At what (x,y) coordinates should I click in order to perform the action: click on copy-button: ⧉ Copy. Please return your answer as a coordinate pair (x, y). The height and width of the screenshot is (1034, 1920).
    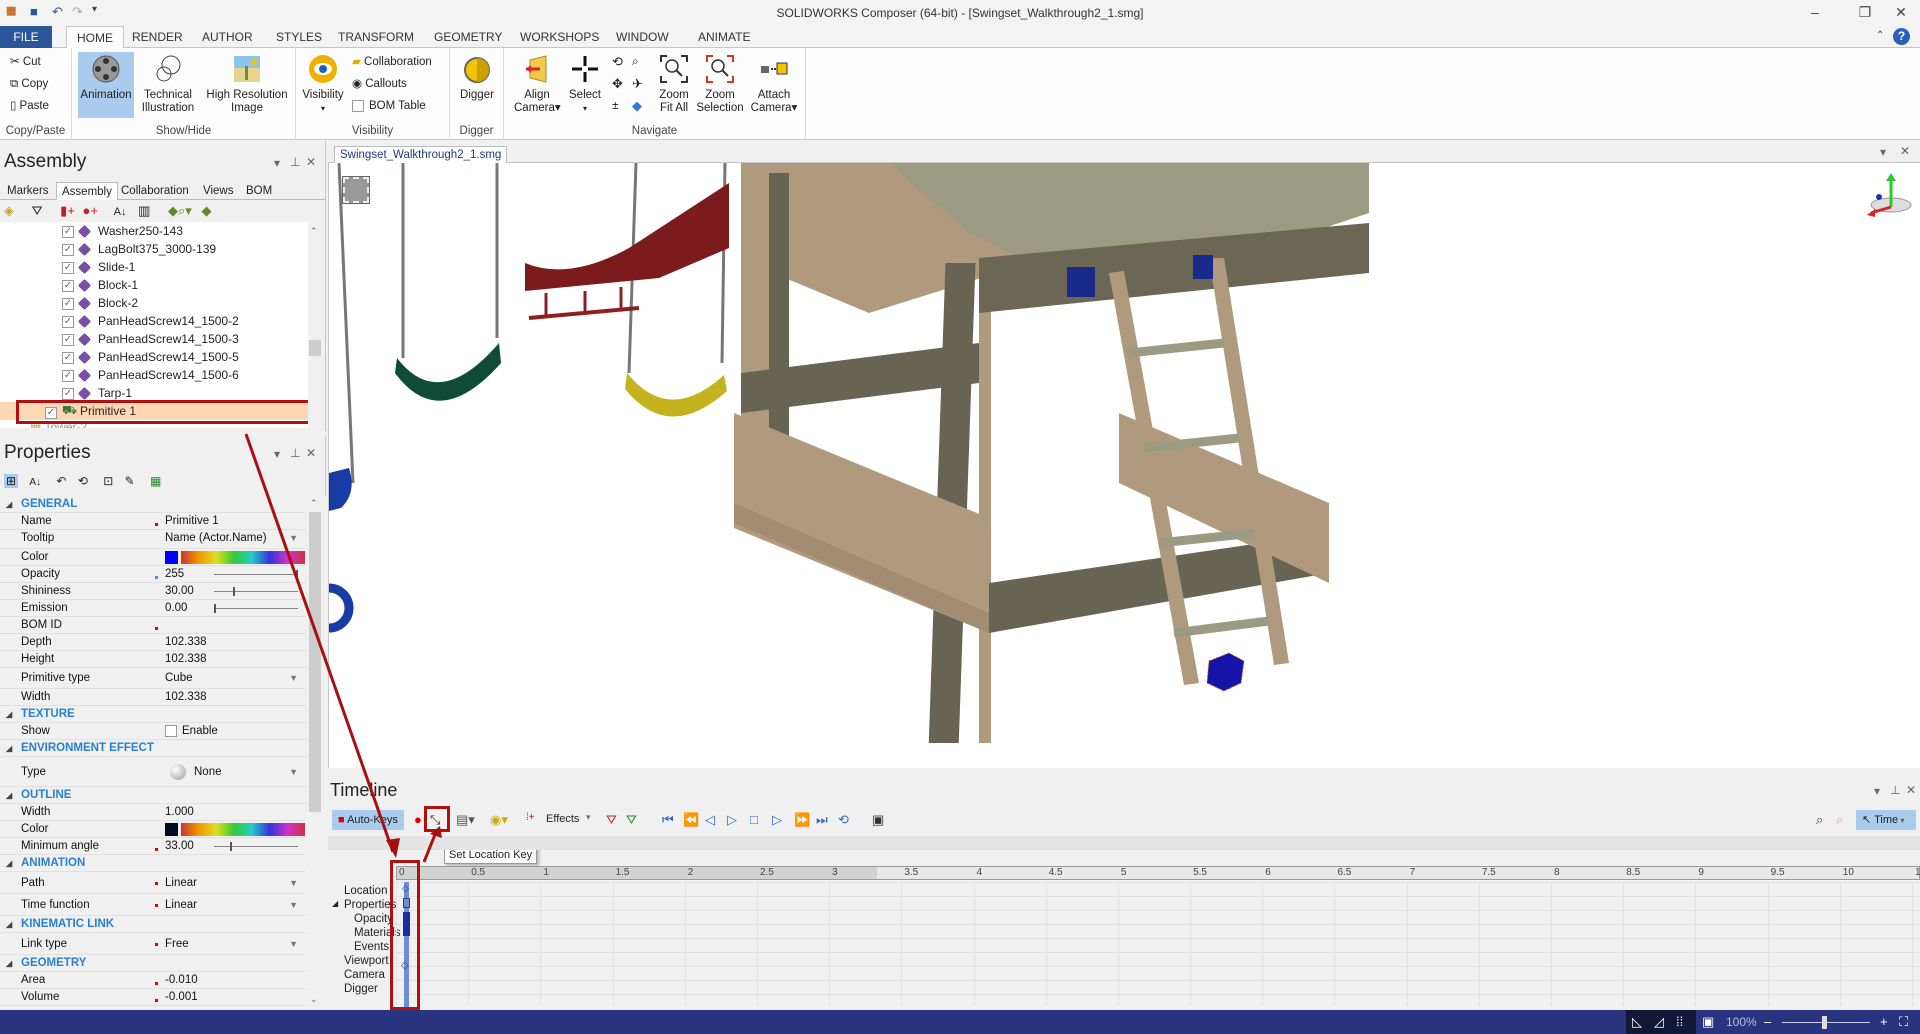
    Looking at the image, I should click on (29, 84).